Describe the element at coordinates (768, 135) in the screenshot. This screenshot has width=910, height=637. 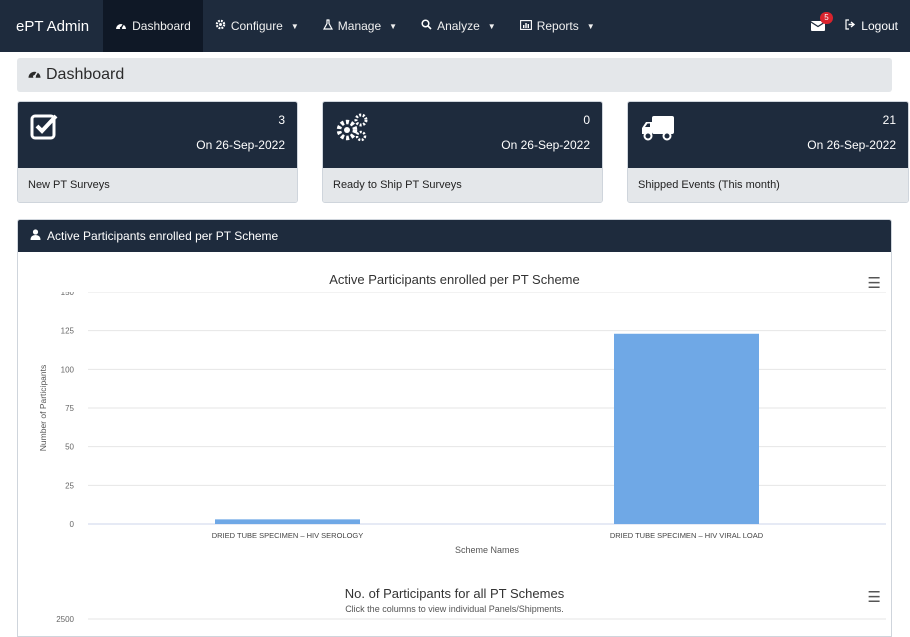
I see `stat-card-header: 21 On 26-Sep-2022` at that location.